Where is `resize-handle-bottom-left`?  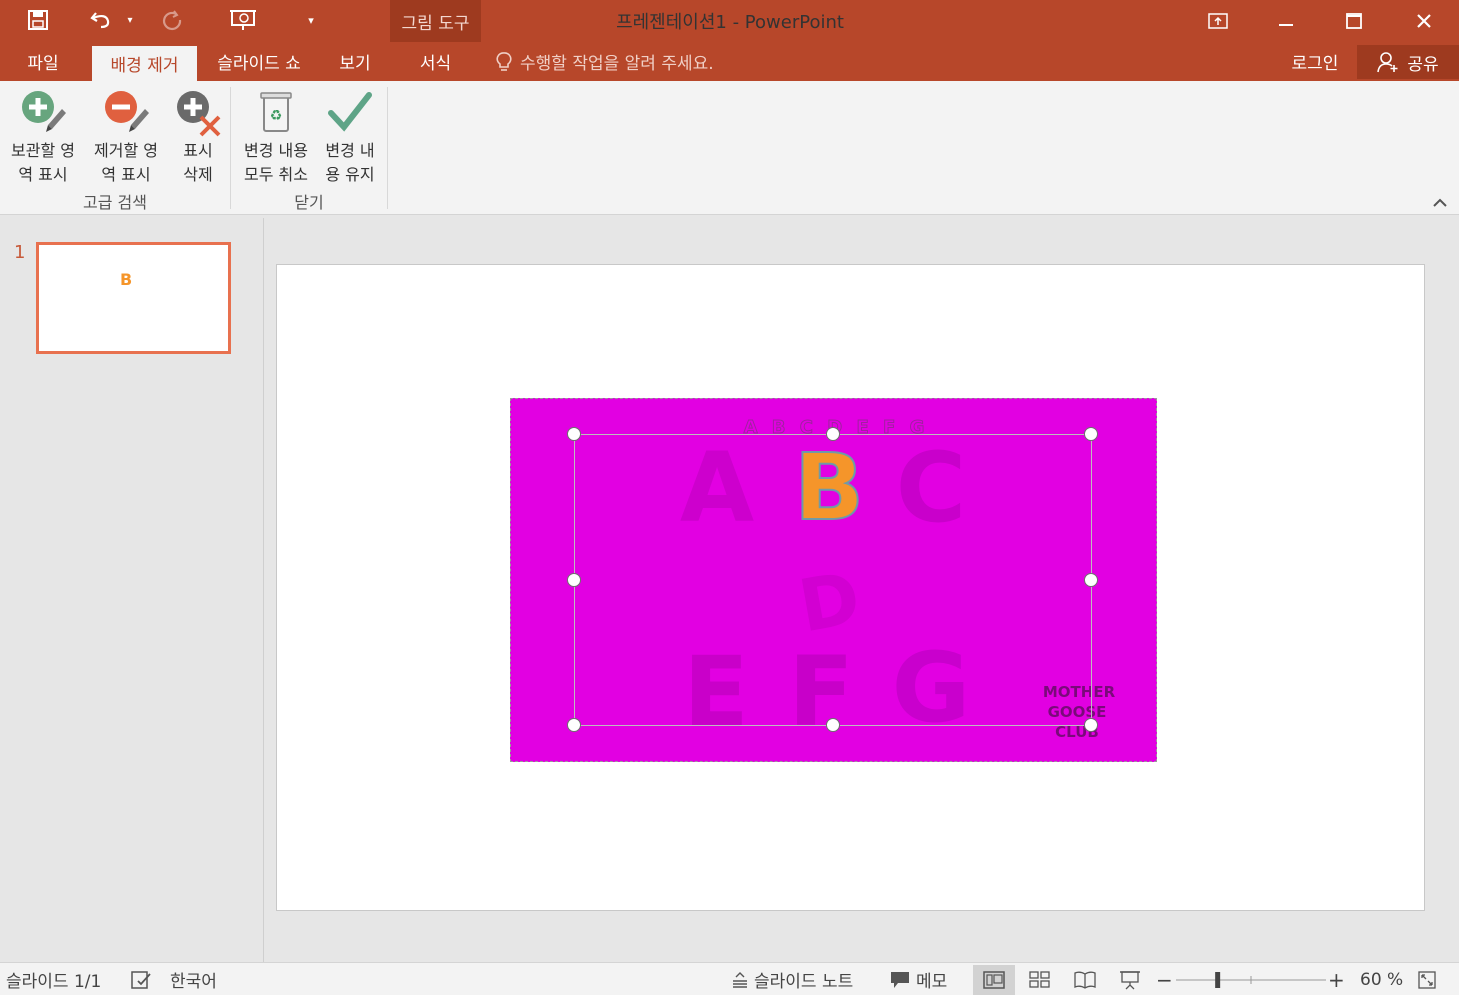
resize-handle-bottom-left is located at coordinates (574, 725).